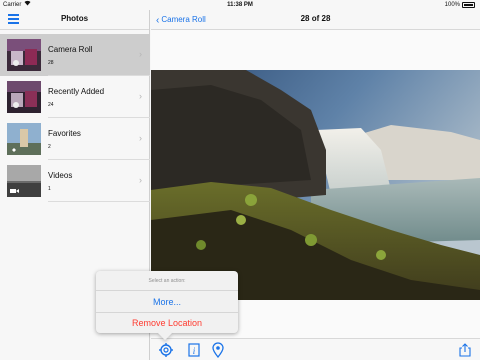 This screenshot has height=360, width=480. I want to click on bottom-toolbar: i, so click(315, 349).